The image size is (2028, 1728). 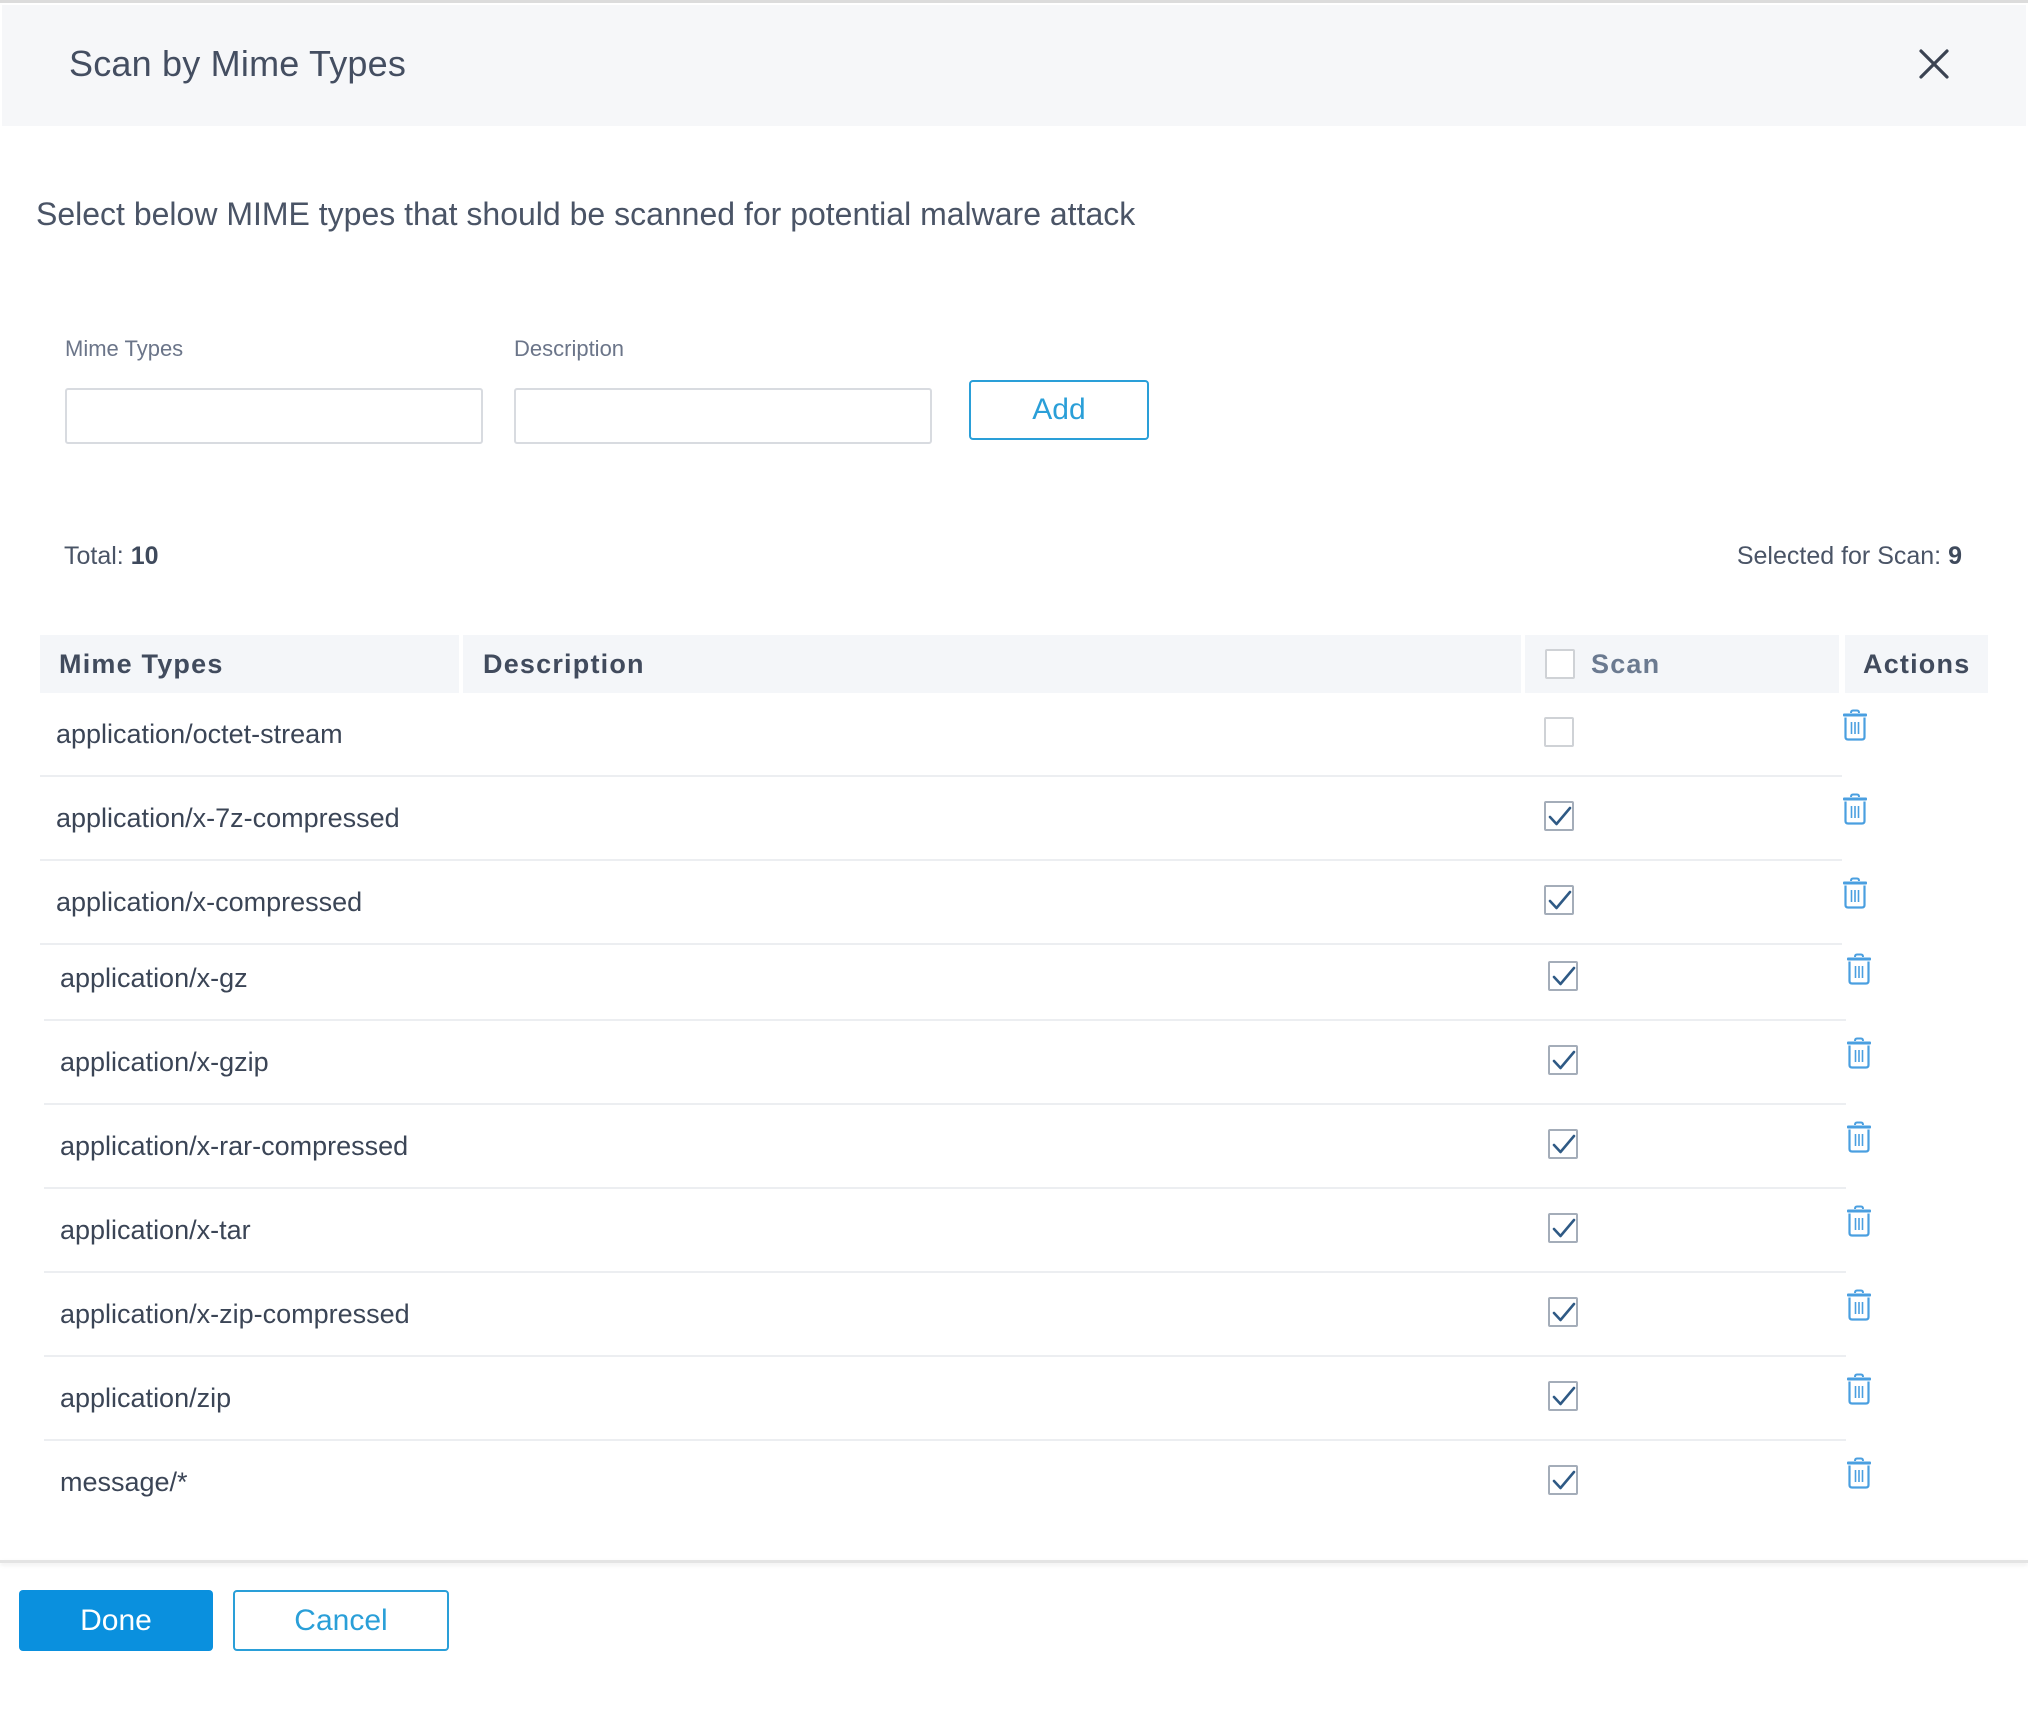 What do you see at coordinates (209, 902) in the screenshot?
I see `mime-type-cell: application/x-compressed` at bounding box center [209, 902].